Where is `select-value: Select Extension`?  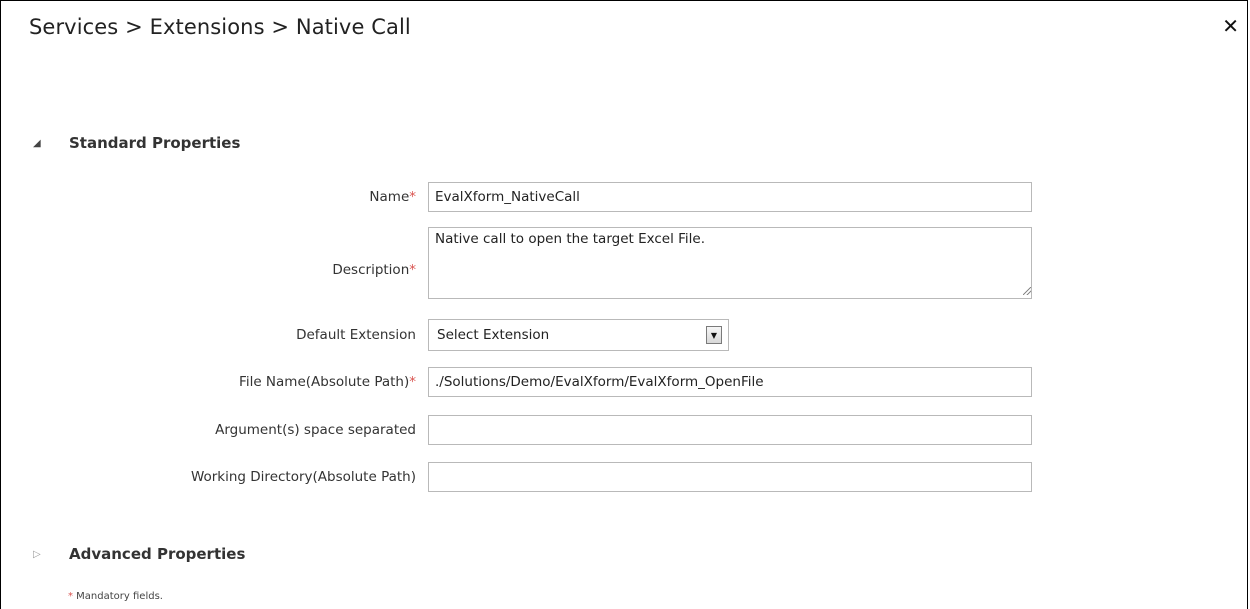 select-value: Select Extension is located at coordinates (493, 335).